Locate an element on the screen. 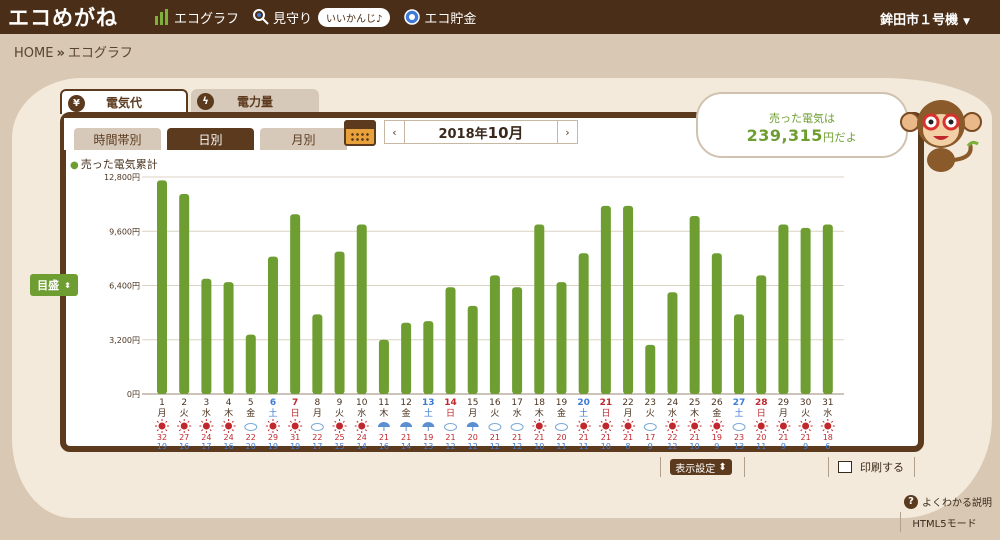 This screenshot has width=1000, height=540. breadcrumb-home: HOME is located at coordinates (33, 53).